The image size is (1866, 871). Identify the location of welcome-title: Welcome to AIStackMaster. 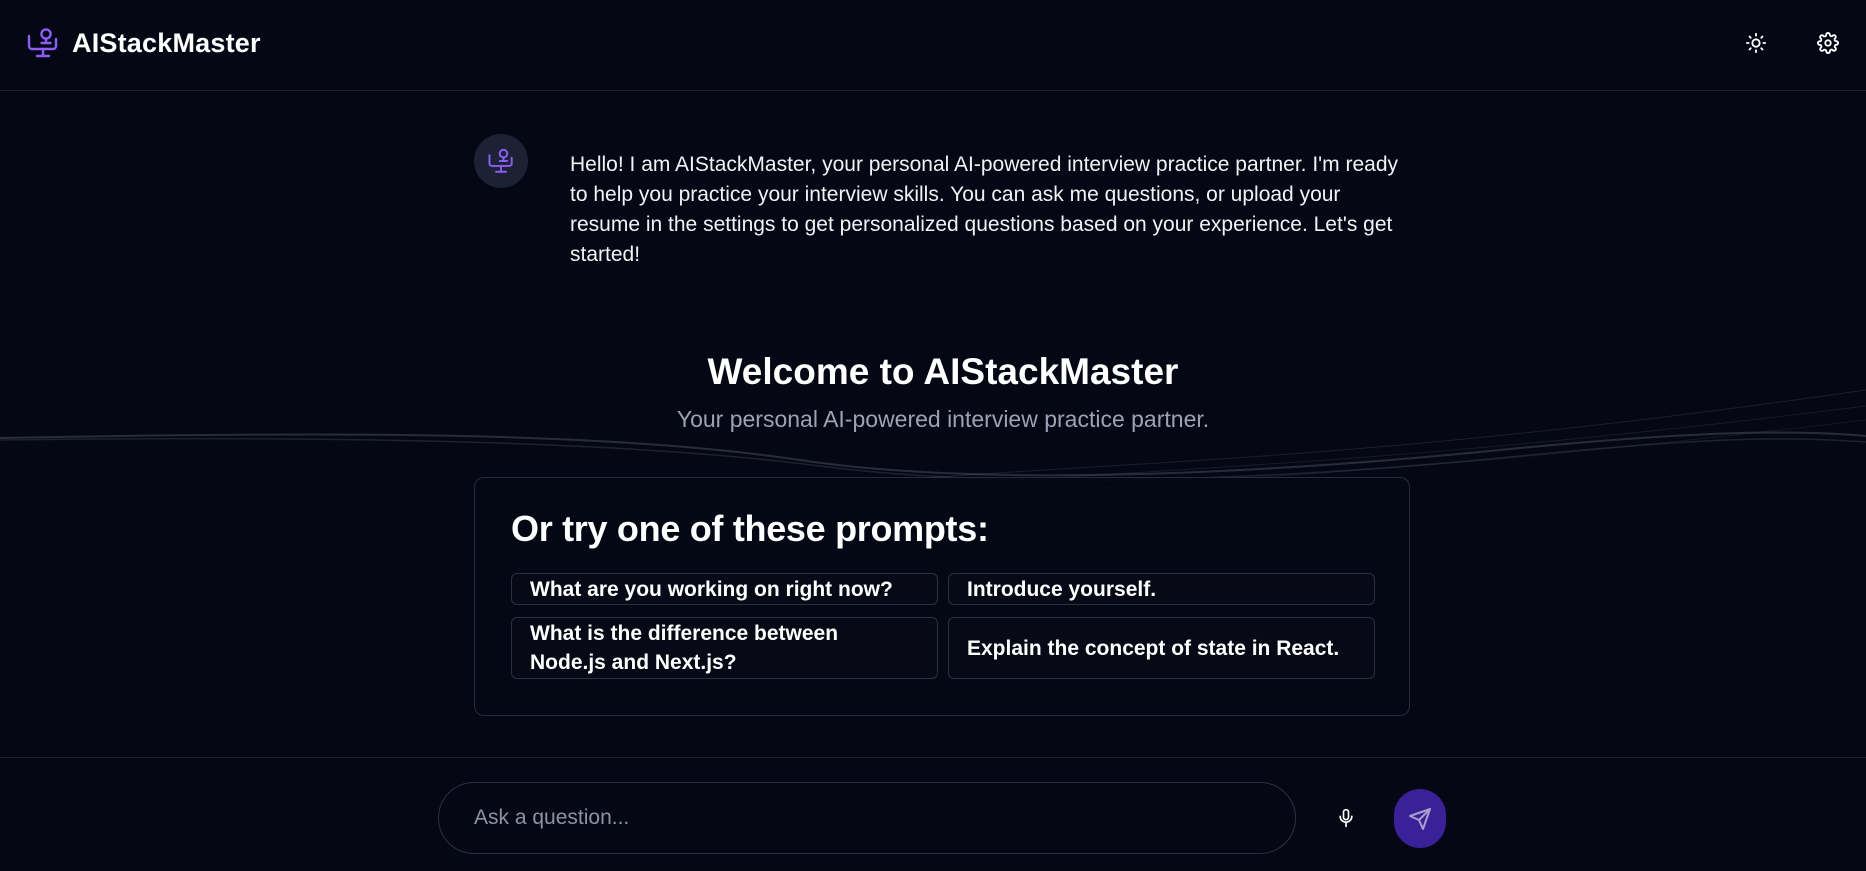
(943, 371).